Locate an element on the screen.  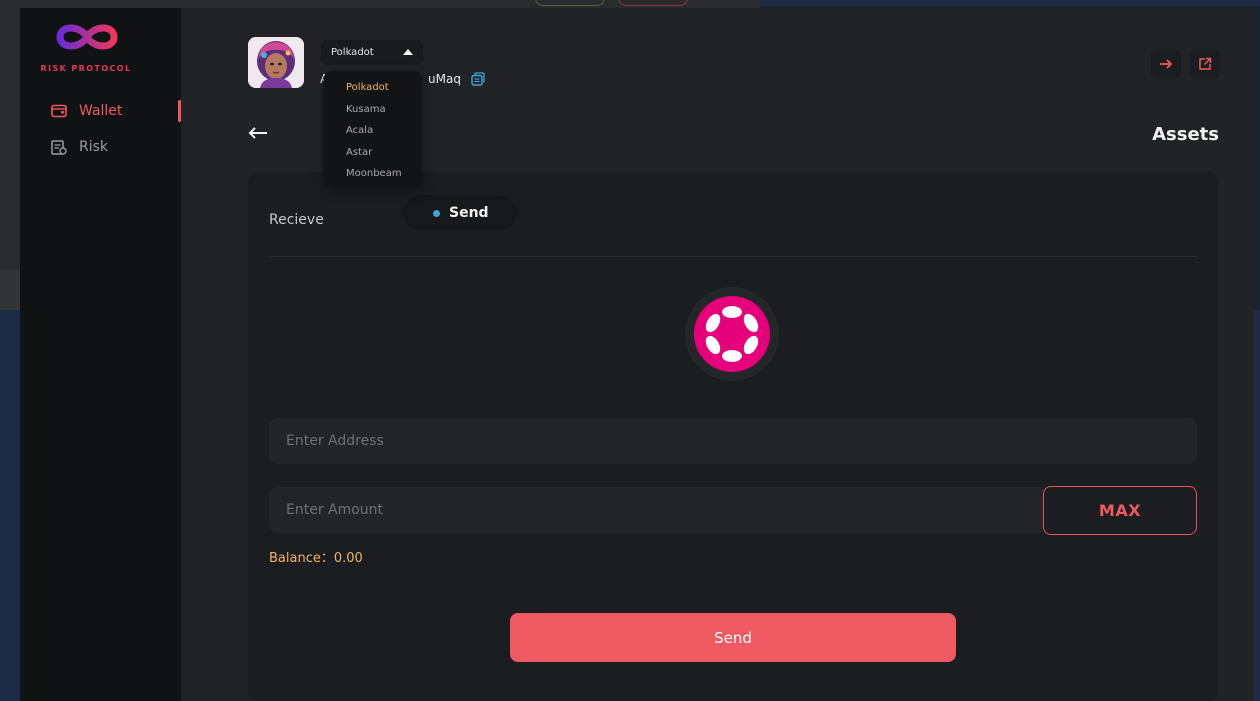
avatar is located at coordinates (276, 62).